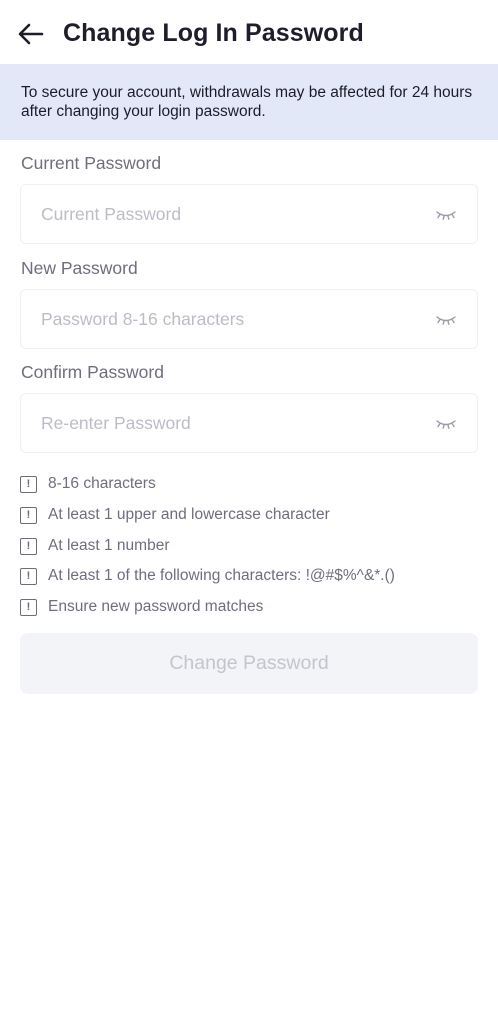 This screenshot has height=1024, width=498. I want to click on requirement-item: ! 8-16 characters, so click(88, 484).